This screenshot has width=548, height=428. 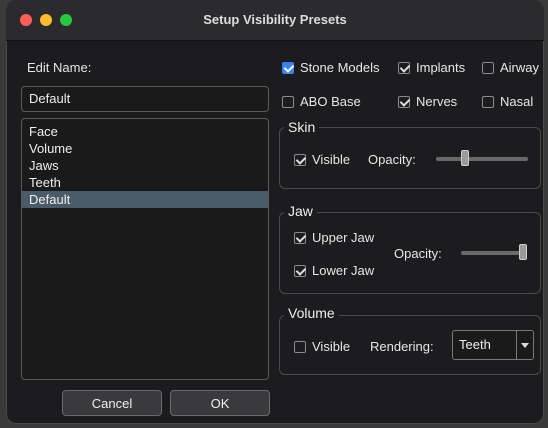 I want to click on abo-base-checkbox: ABO Base, so click(x=321, y=101).